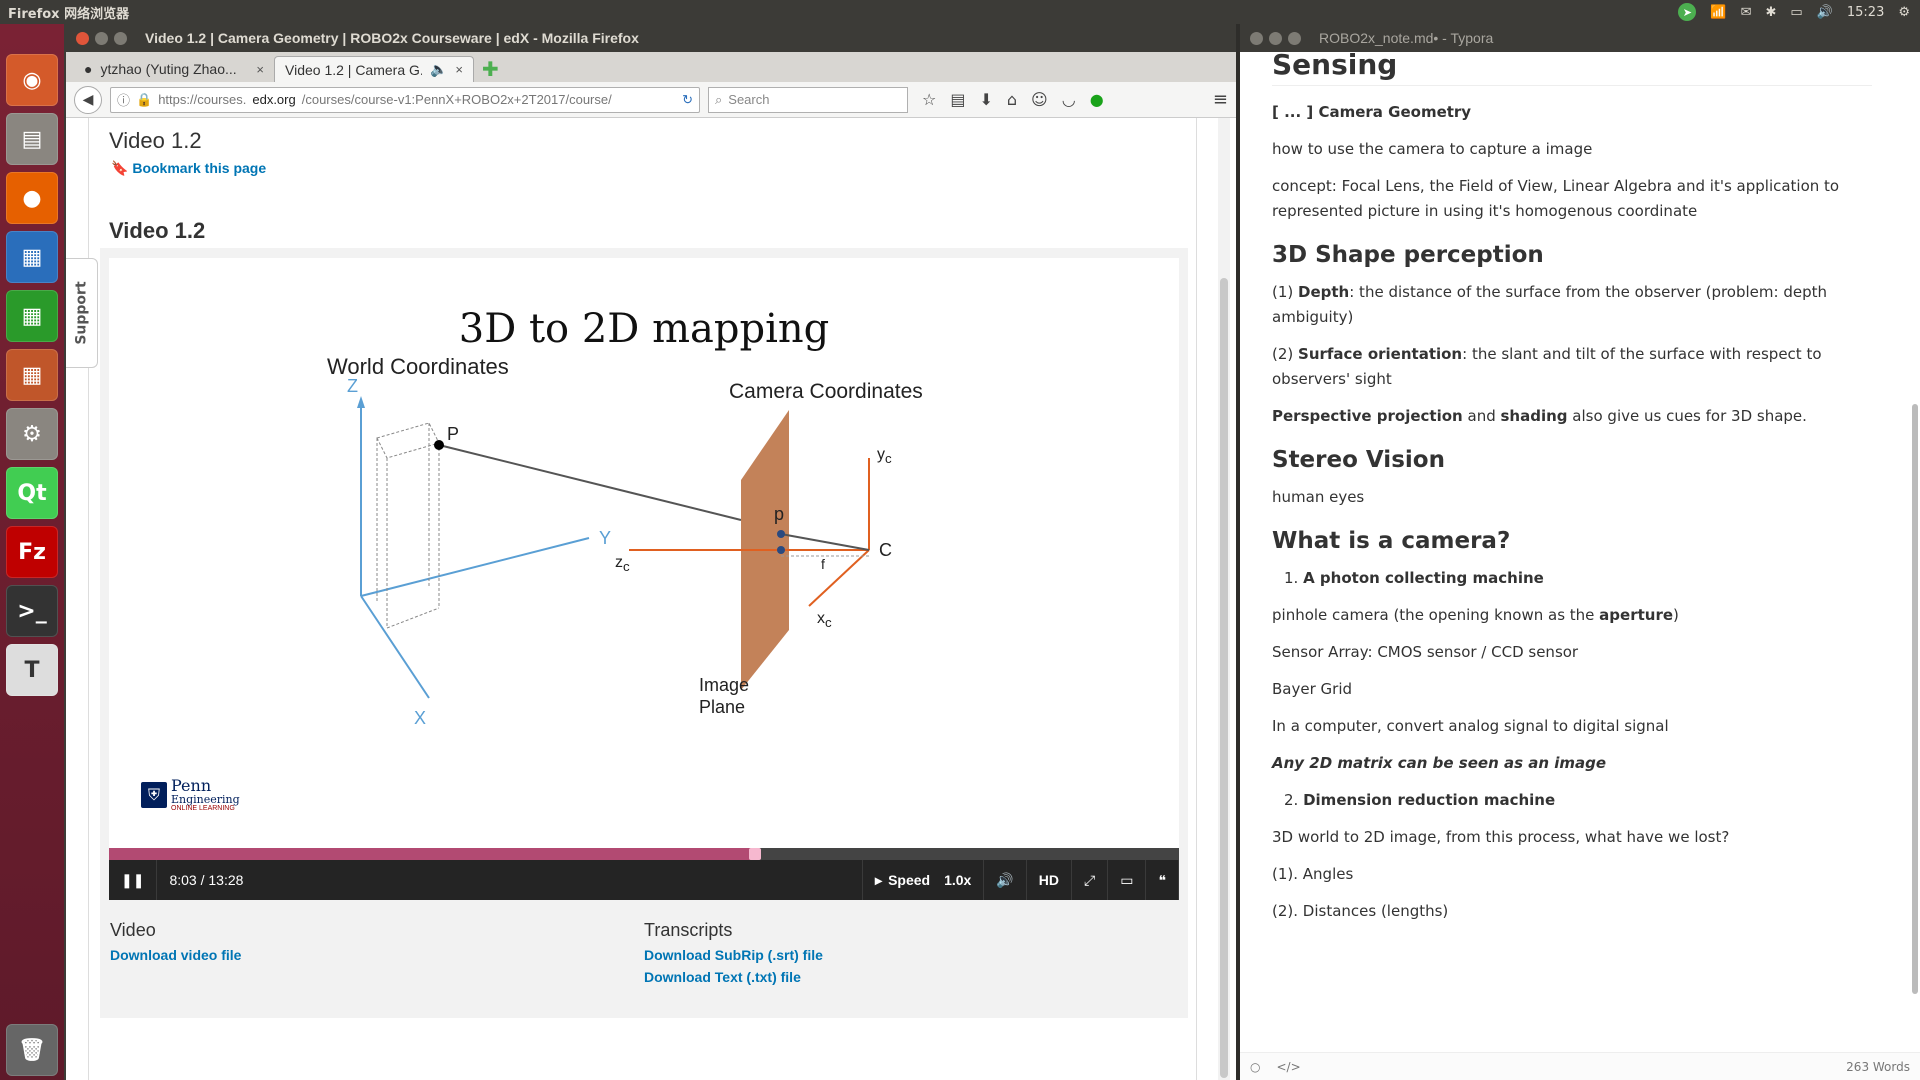 The width and height of the screenshot is (1920, 1080). Describe the element at coordinates (88, 99) in the screenshot. I see `back-button: ◀` at that location.